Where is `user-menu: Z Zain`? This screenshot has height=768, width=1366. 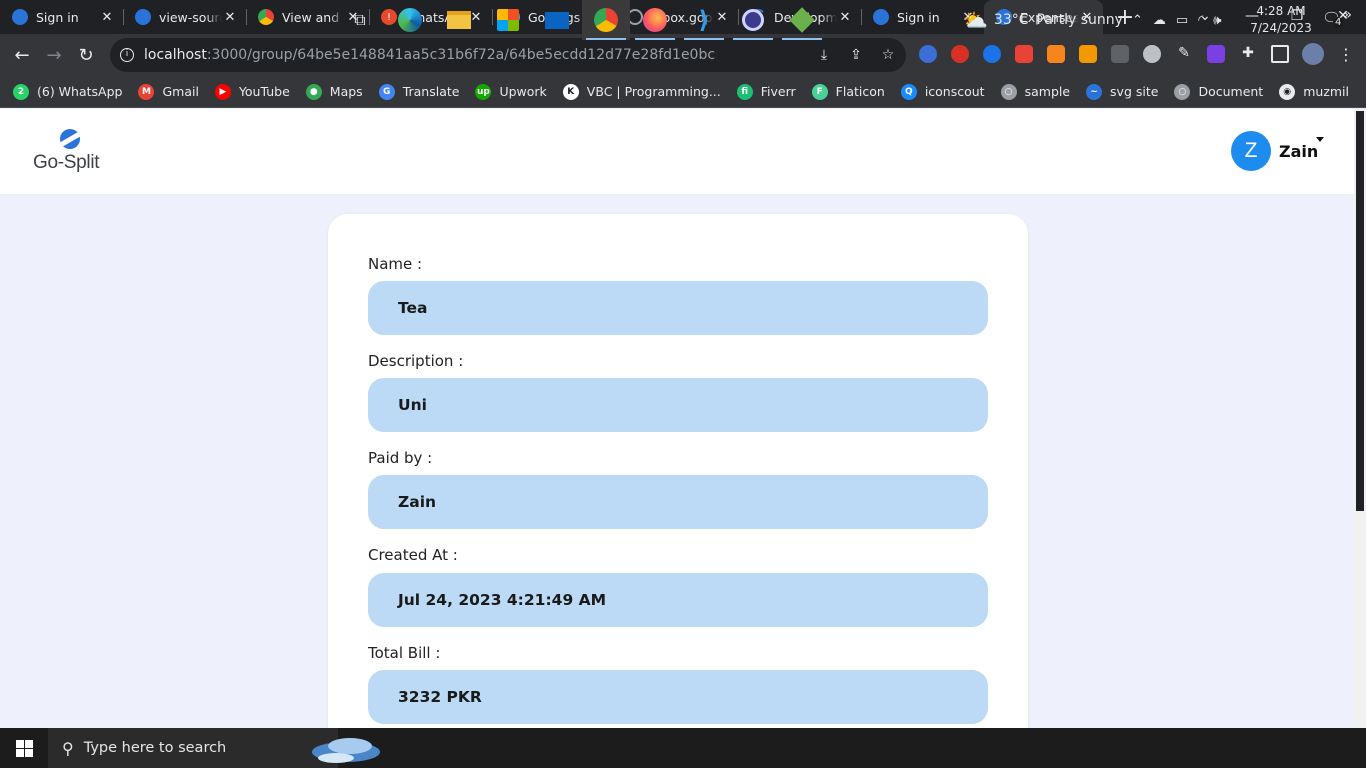 user-menu: Z Zain is located at coordinates (1277, 151).